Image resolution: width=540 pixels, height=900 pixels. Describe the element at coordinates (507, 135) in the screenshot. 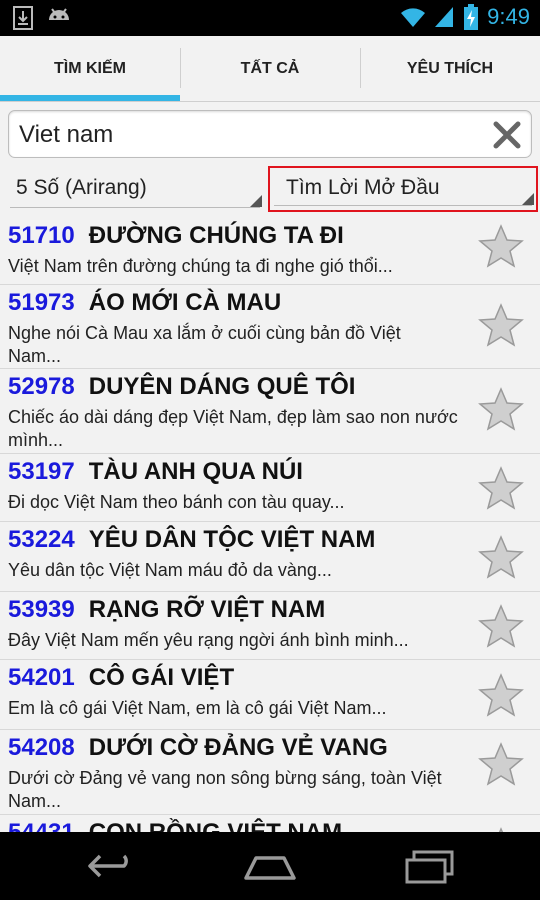

I see `clear-icon` at that location.